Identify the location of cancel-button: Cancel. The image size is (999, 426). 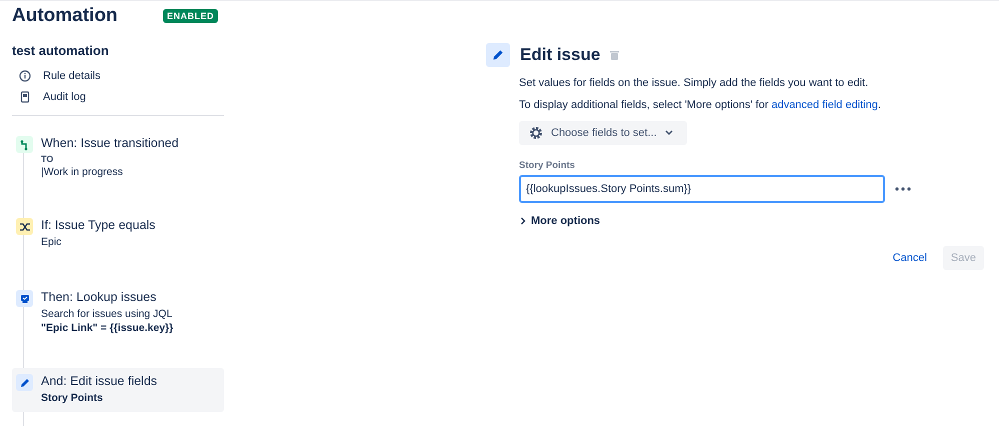
(909, 258).